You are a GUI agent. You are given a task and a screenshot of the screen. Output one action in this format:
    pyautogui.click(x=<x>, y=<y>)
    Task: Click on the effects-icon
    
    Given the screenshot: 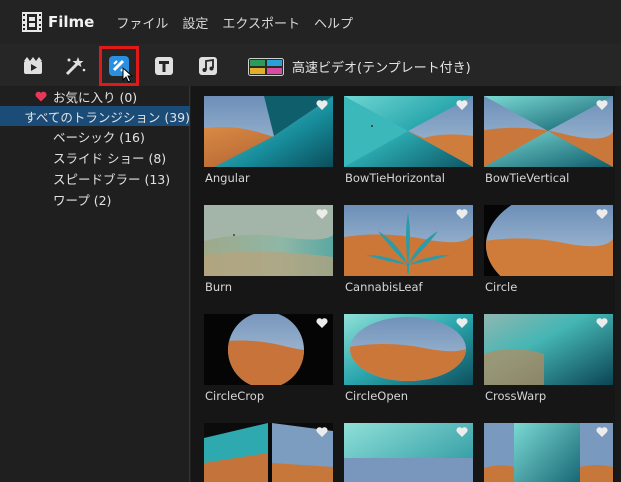 What is the action you would take?
    pyautogui.click(x=75, y=66)
    